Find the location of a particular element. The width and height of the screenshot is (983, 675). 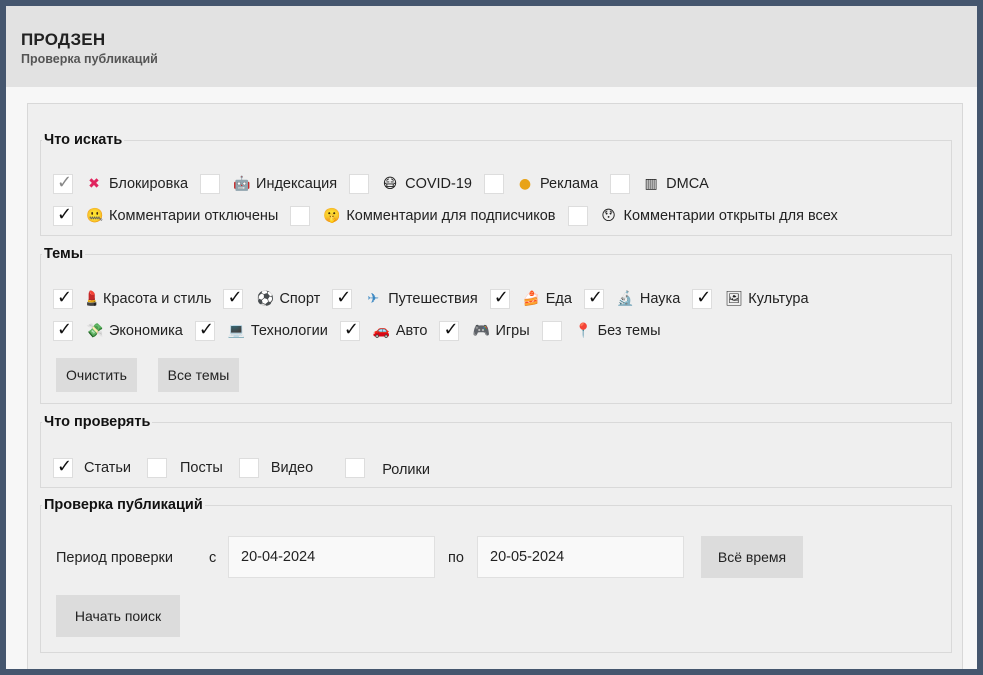

check-legend: Проверка публикаций is located at coordinates (123, 505).